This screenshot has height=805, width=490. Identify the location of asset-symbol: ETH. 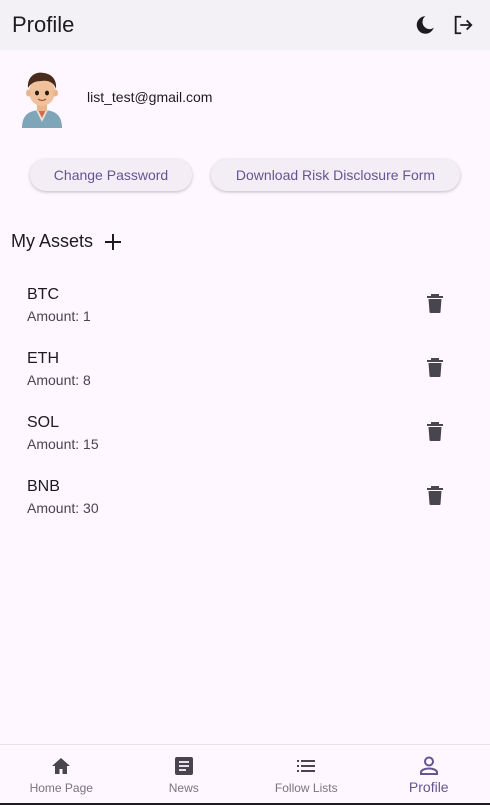
(43, 358).